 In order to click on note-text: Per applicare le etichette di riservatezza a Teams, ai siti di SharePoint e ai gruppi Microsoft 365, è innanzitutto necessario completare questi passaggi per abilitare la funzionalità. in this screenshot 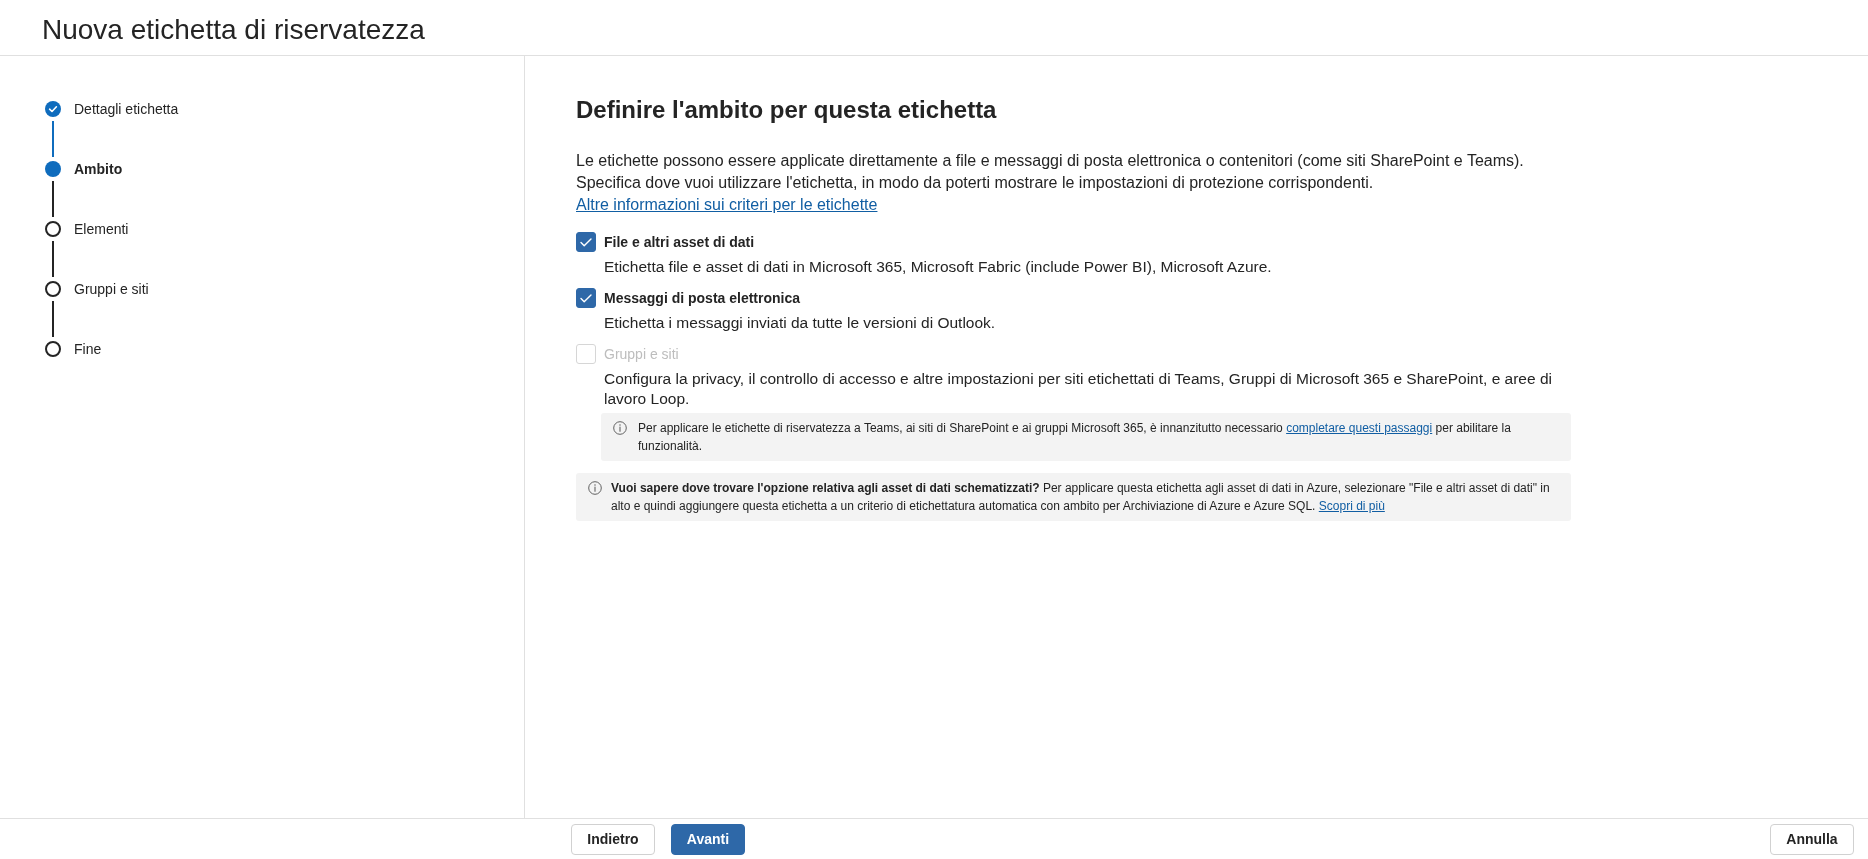, I will do `click(1075, 437)`.